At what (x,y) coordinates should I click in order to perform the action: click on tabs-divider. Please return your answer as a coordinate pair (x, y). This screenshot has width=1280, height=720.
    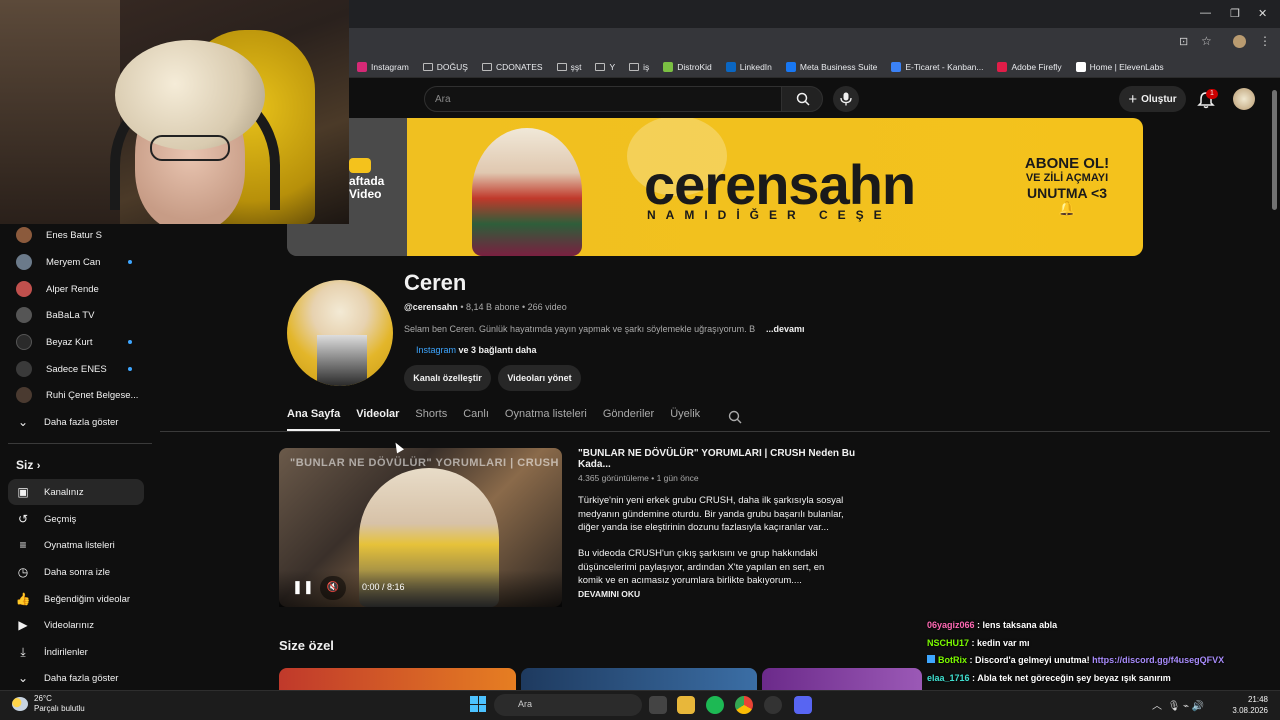
    Looking at the image, I should click on (715, 431).